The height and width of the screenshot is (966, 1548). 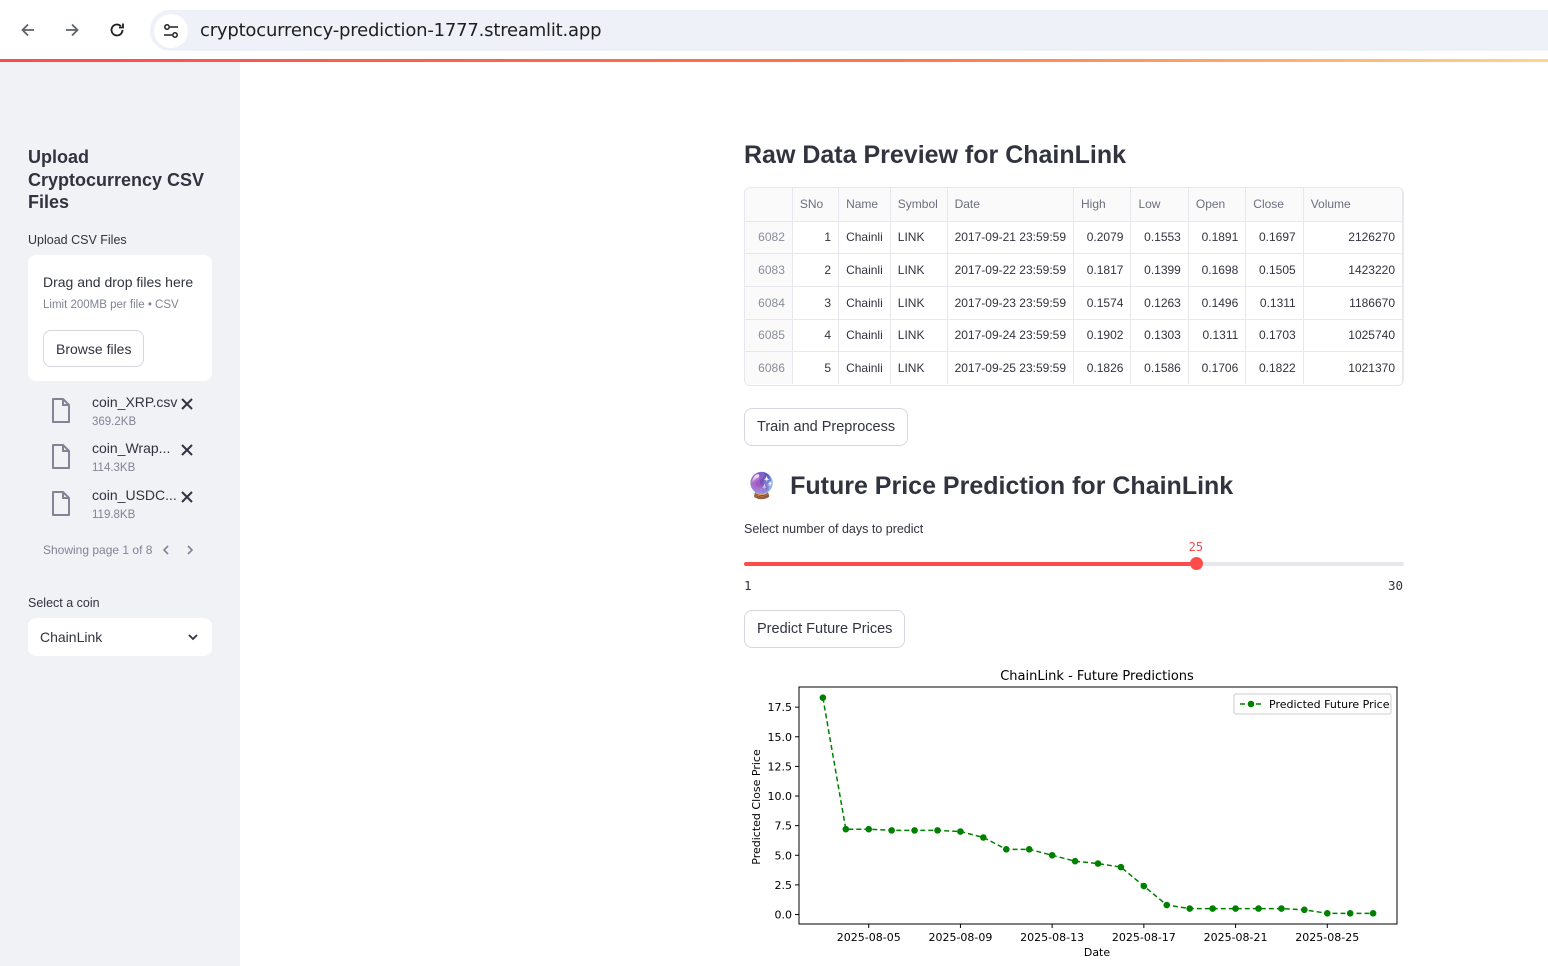 What do you see at coordinates (1011, 270) in the screenshot?
I see `table-cell: 2017-09-22 23:59:59` at bounding box center [1011, 270].